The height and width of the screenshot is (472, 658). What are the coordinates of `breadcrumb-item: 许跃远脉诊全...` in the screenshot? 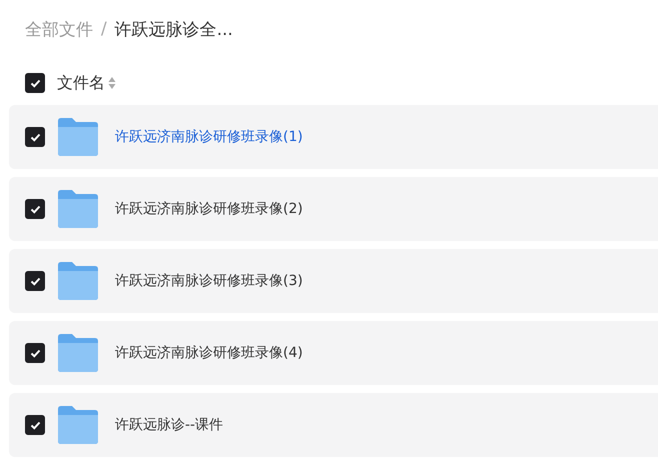 It's located at (173, 29).